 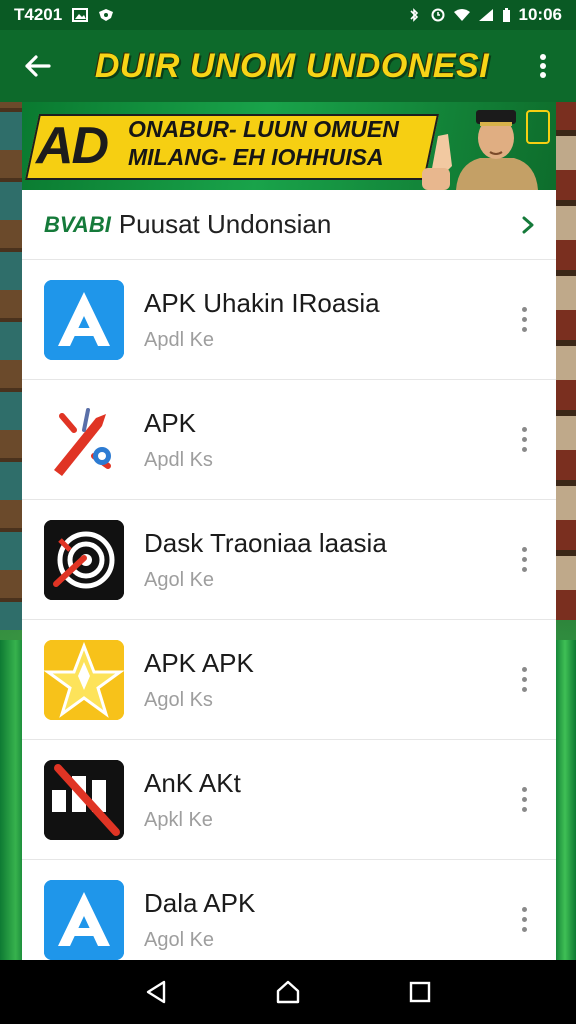 I want to click on shield-notification-icon, so click(x=106, y=15).